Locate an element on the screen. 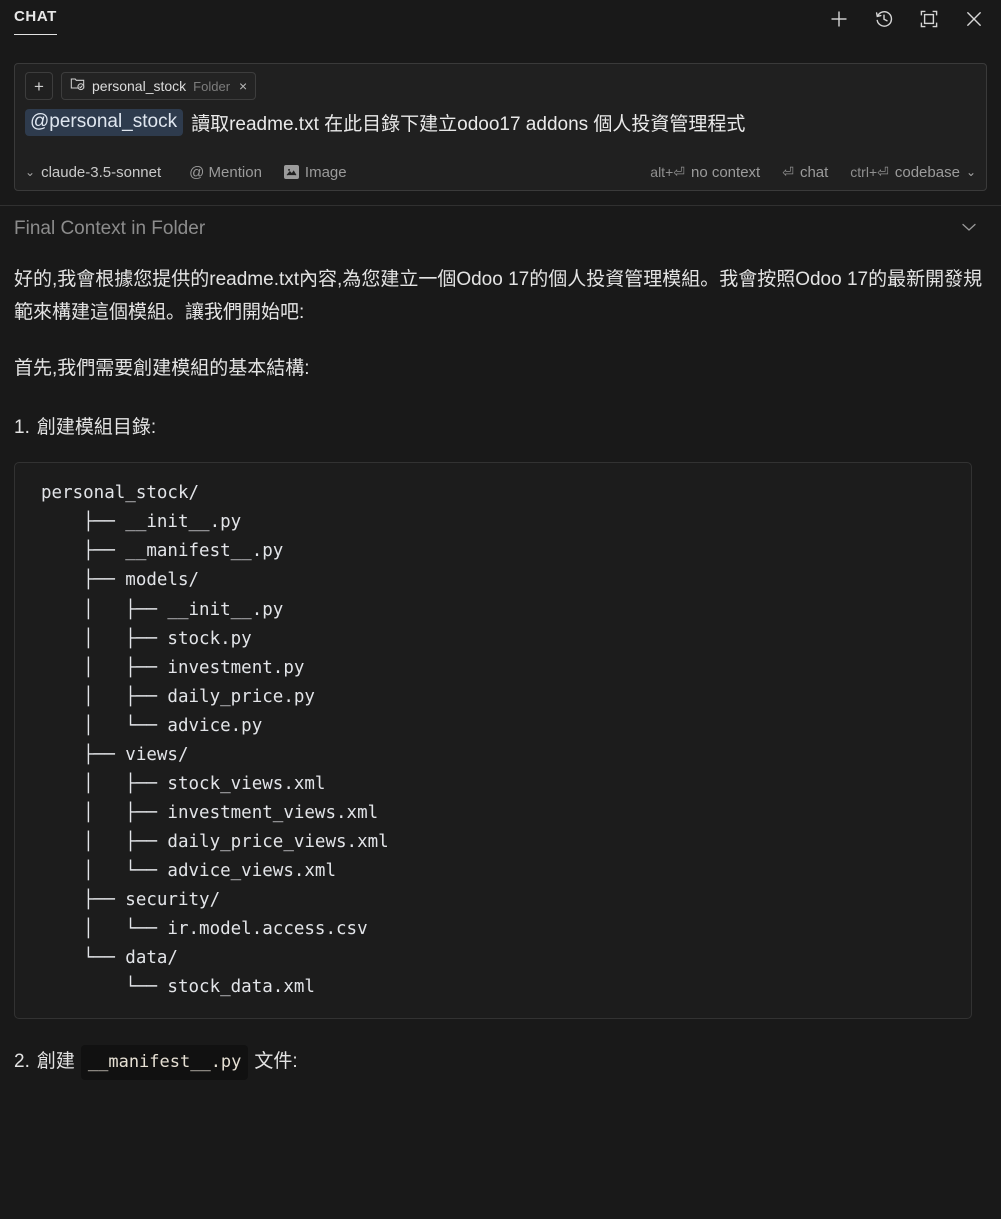  add-context-button: + is located at coordinates (39, 86).